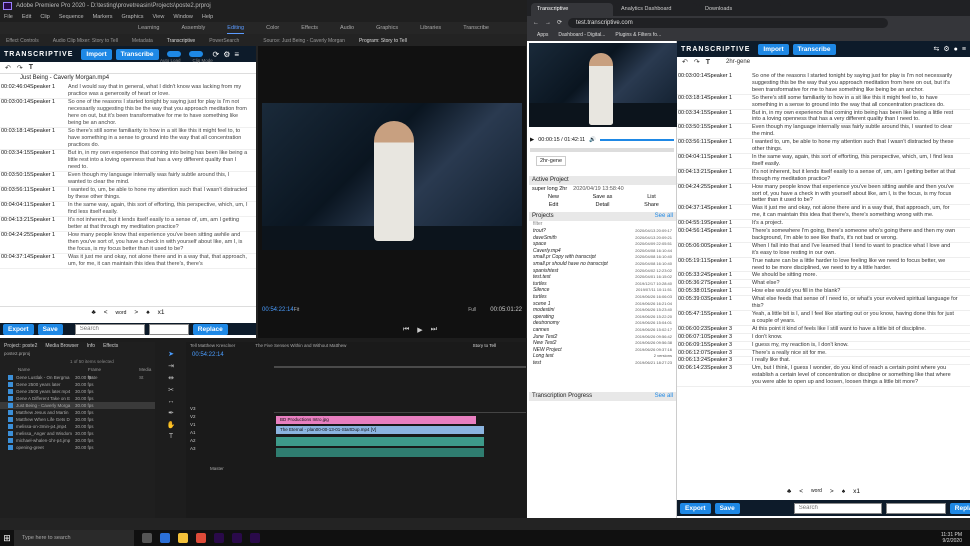  Describe the element at coordinates (946, 49) in the screenshot. I see `web-gear-icon: ⚙` at that location.